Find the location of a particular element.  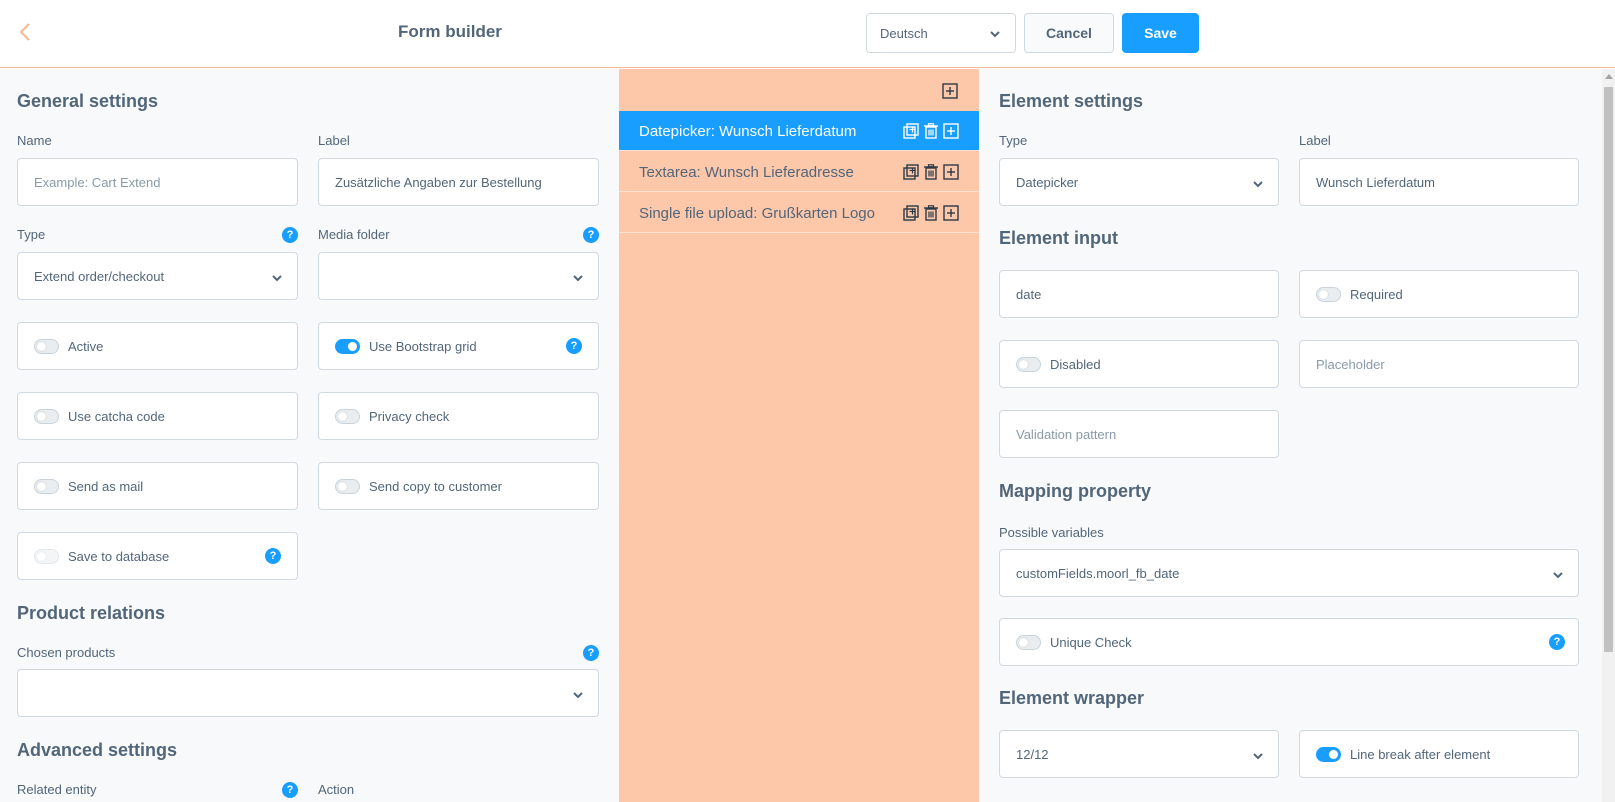

scroll-up-arrow-icon is located at coordinates (1609, 76).